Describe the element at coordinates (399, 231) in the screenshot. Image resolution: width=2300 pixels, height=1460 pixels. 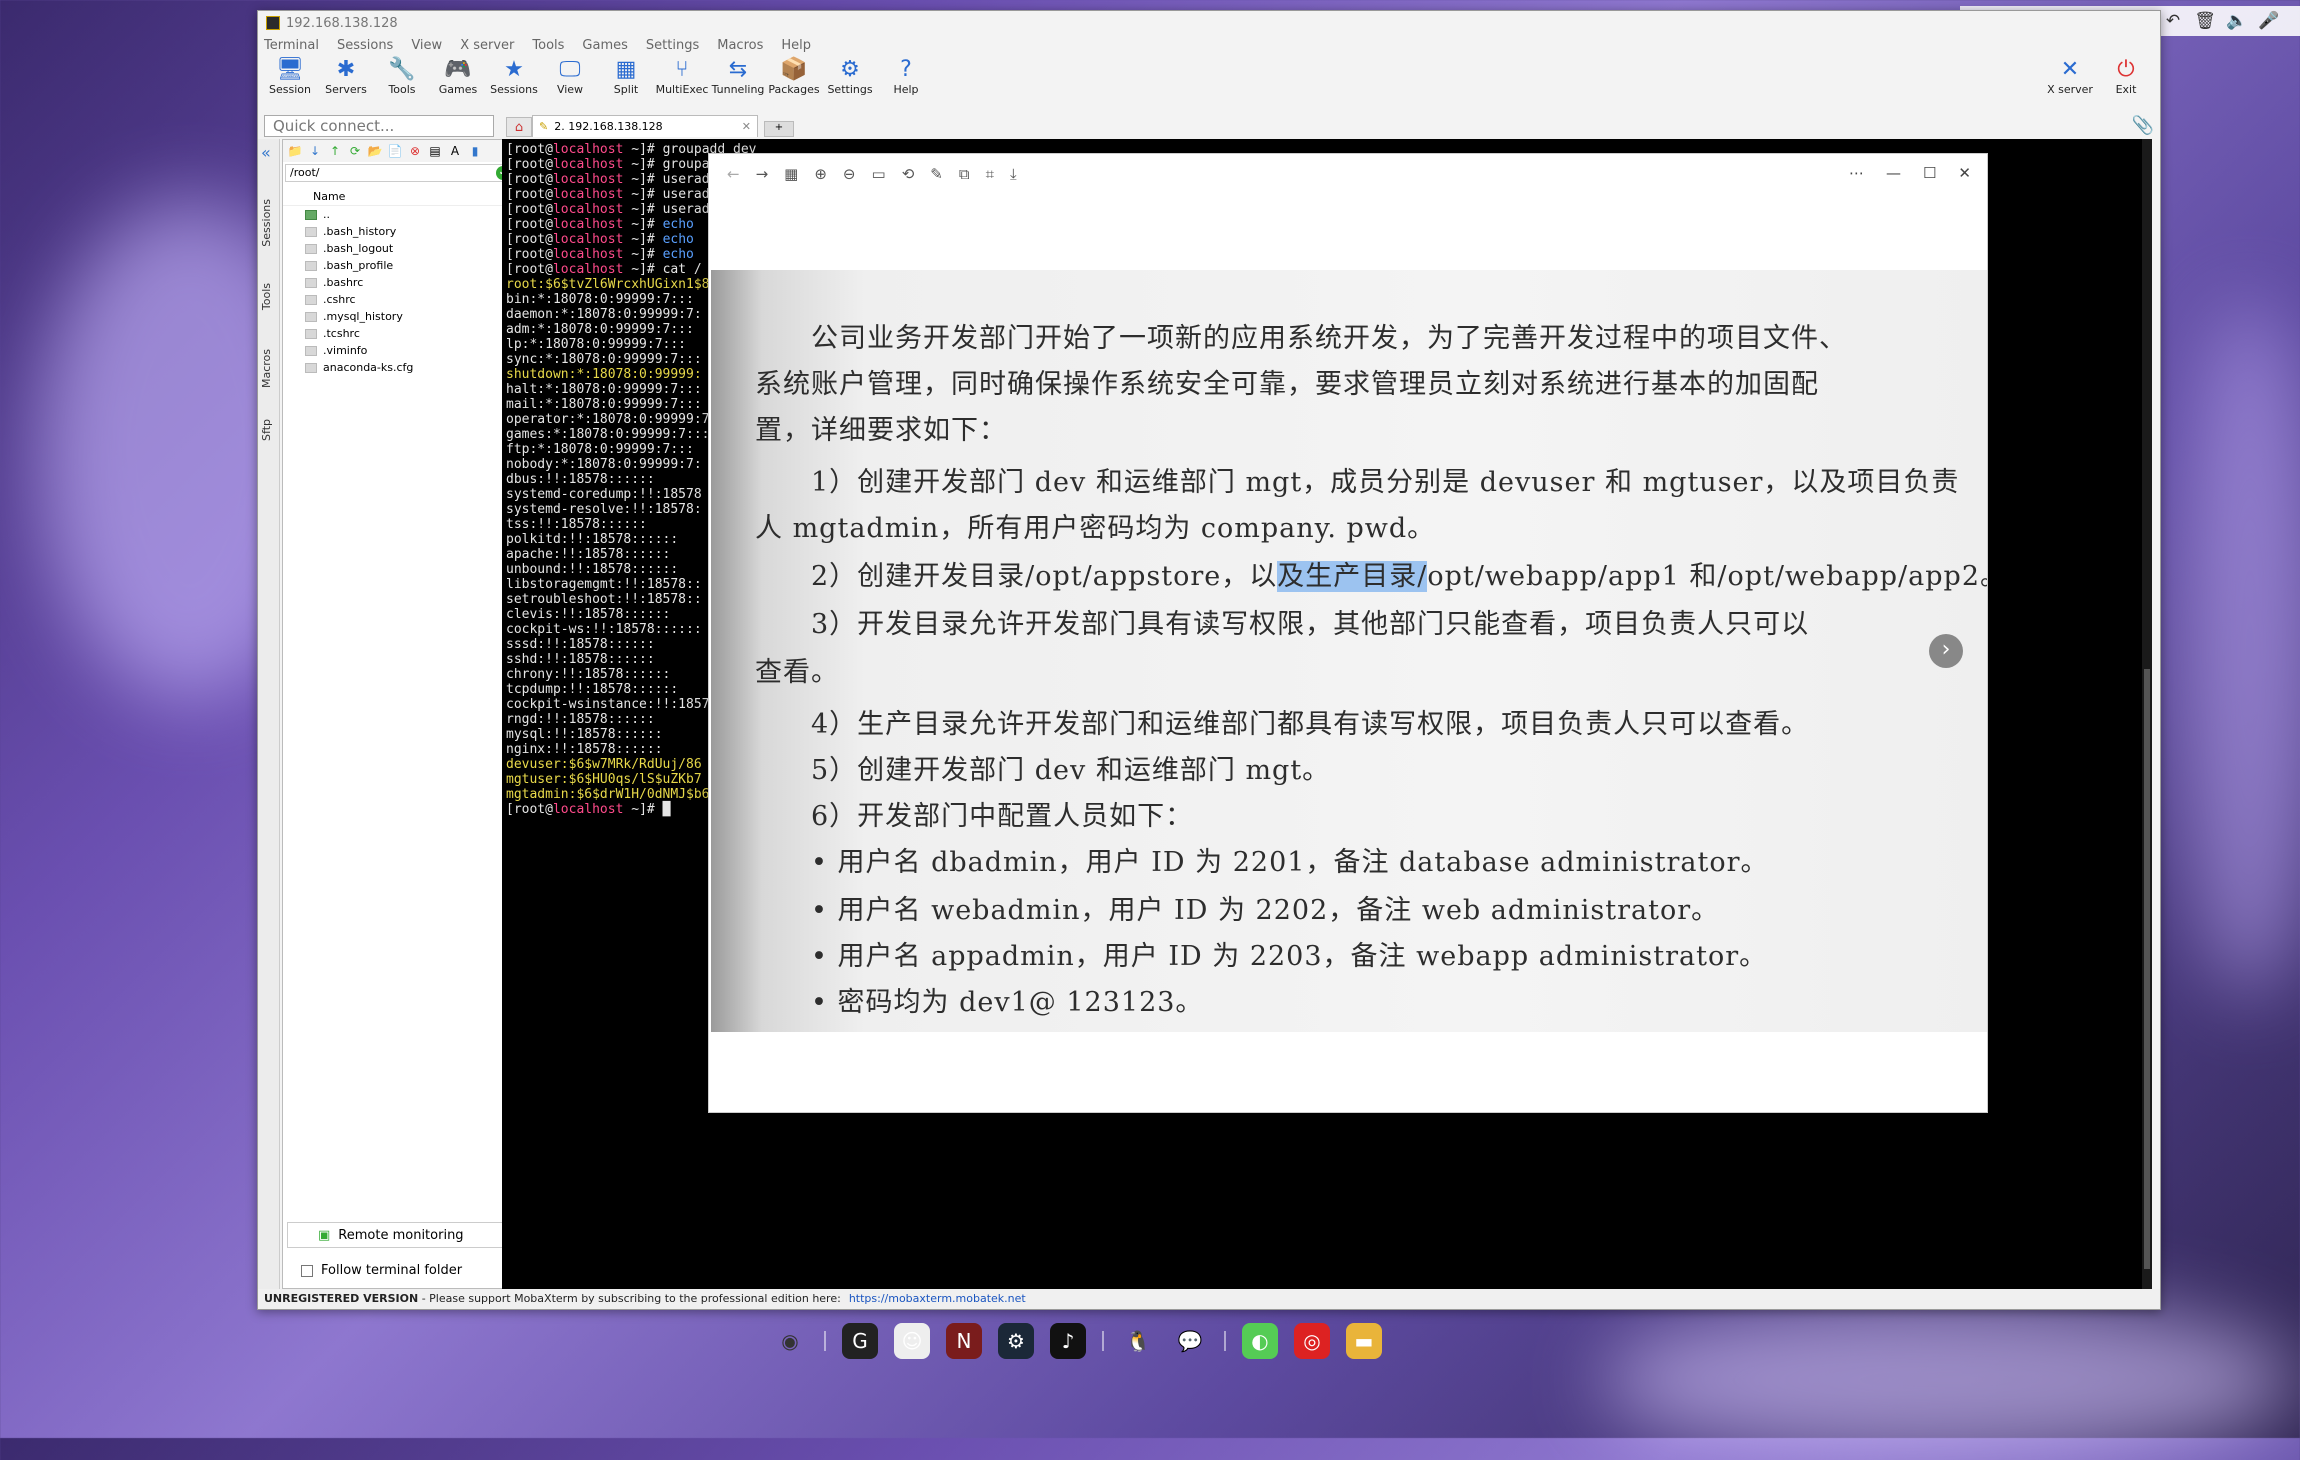
I see `file-item: .bash_history` at that location.